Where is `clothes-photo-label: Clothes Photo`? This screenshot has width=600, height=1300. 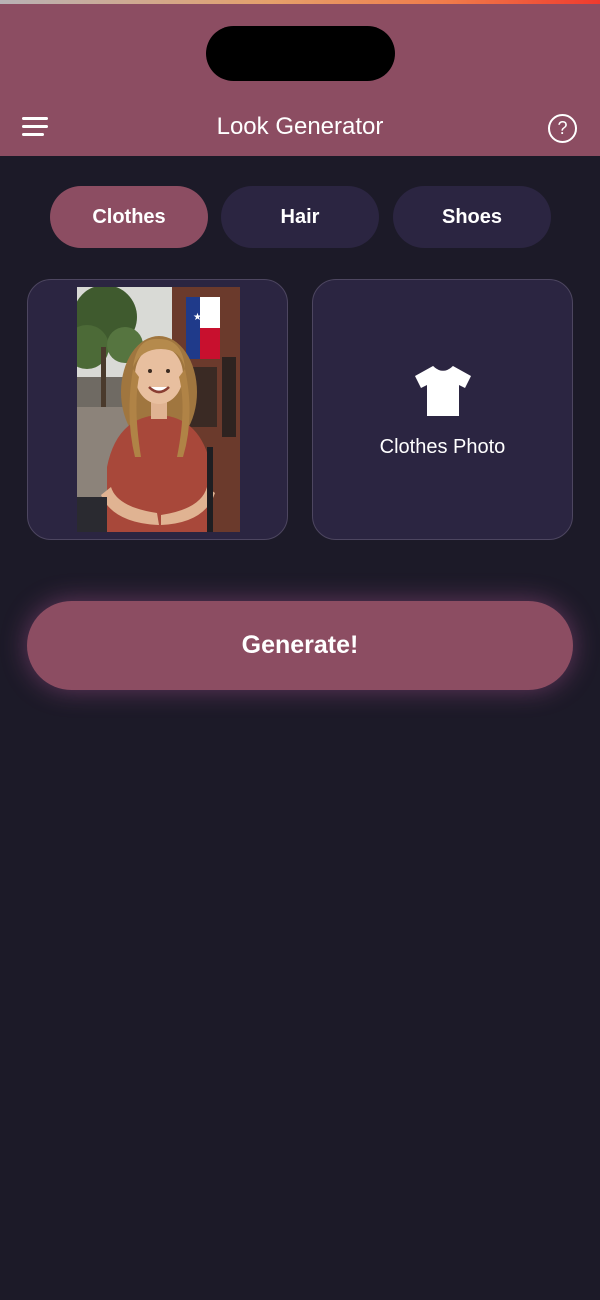 clothes-photo-label: Clothes Photo is located at coordinates (442, 447).